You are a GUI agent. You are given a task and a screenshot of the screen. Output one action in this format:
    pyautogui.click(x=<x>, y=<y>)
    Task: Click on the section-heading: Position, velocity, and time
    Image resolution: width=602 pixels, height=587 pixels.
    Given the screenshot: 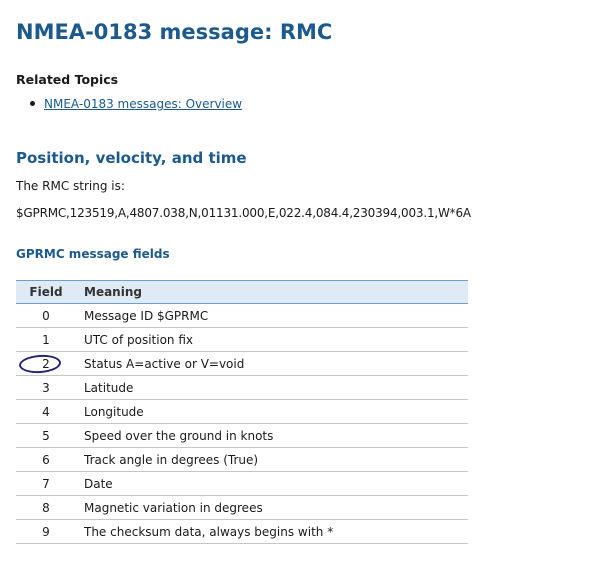 What is the action you would take?
    pyautogui.click(x=131, y=158)
    